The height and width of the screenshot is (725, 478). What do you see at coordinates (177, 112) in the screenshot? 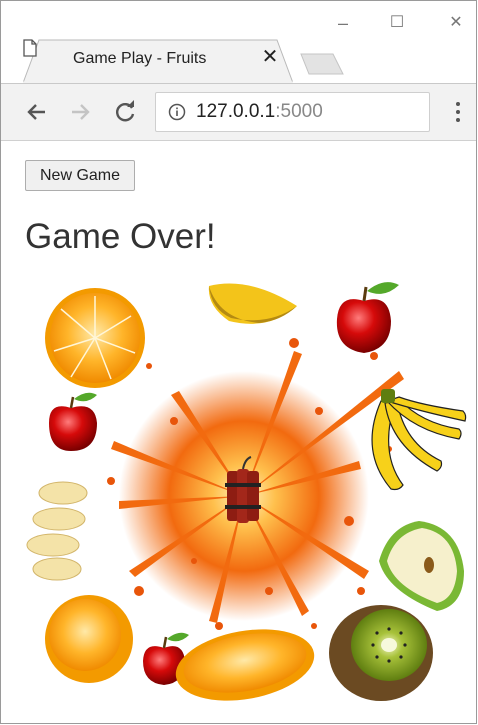
I see `info-icon` at bounding box center [177, 112].